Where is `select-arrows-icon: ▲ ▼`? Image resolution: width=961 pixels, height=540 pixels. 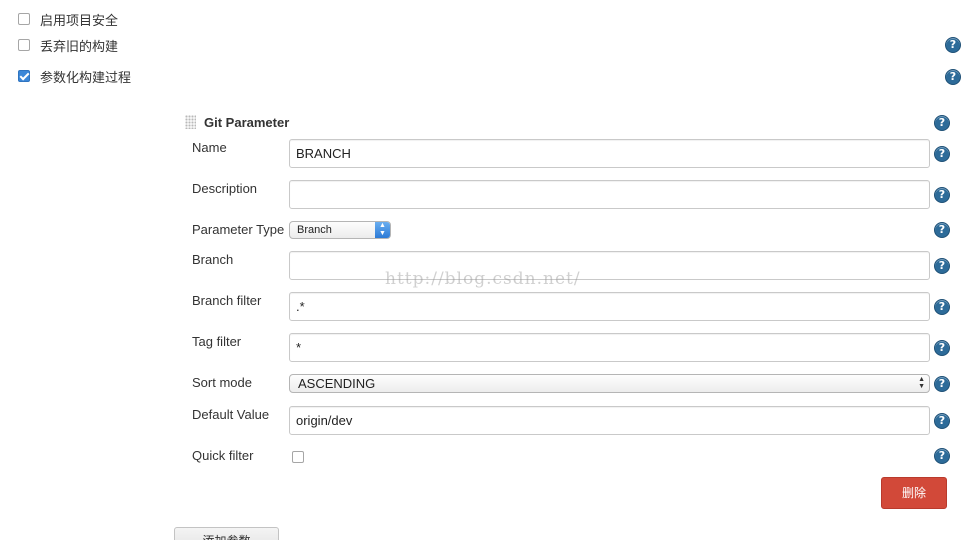 select-arrows-icon: ▲ ▼ is located at coordinates (921, 383).